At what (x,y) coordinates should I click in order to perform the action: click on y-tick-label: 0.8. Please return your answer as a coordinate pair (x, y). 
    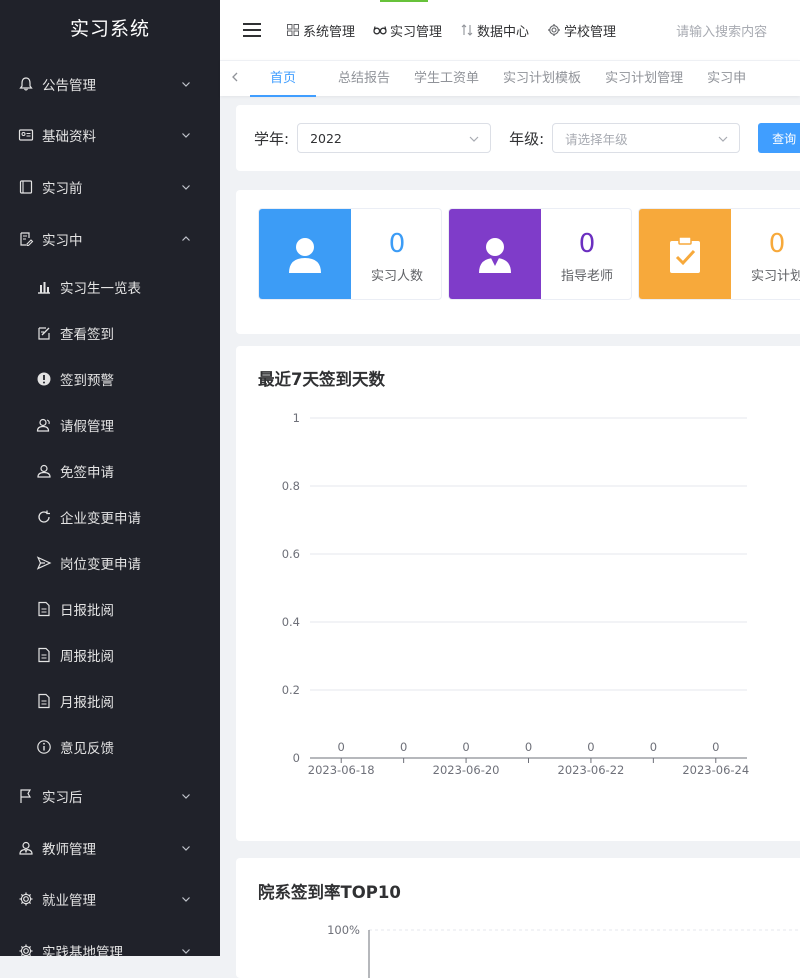
    Looking at the image, I should click on (291, 486).